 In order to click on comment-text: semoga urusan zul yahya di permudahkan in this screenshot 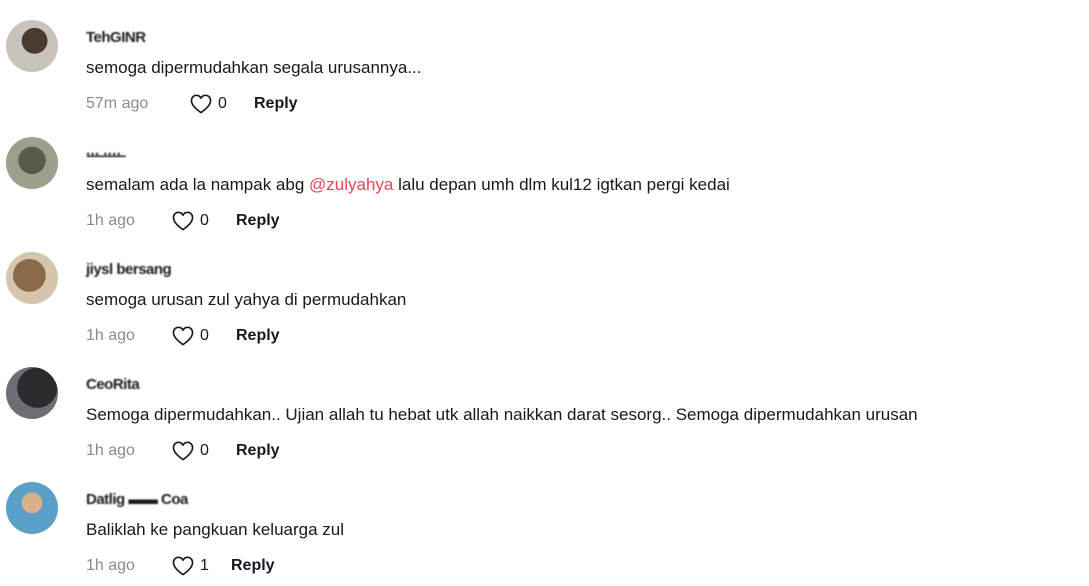, I will do `click(246, 300)`.